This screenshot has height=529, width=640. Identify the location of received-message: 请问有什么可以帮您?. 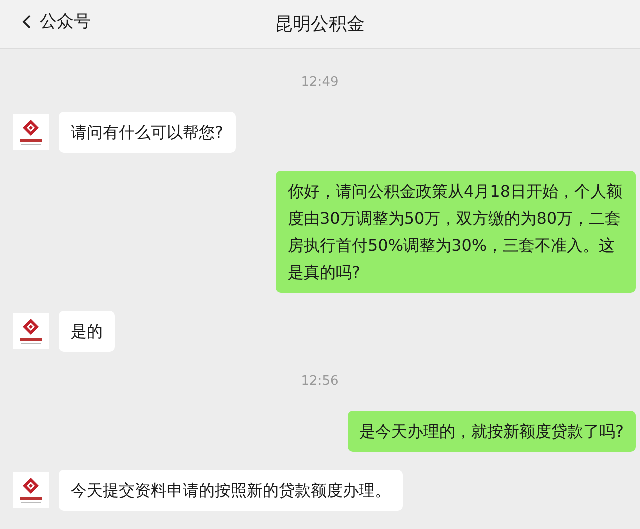
(147, 132).